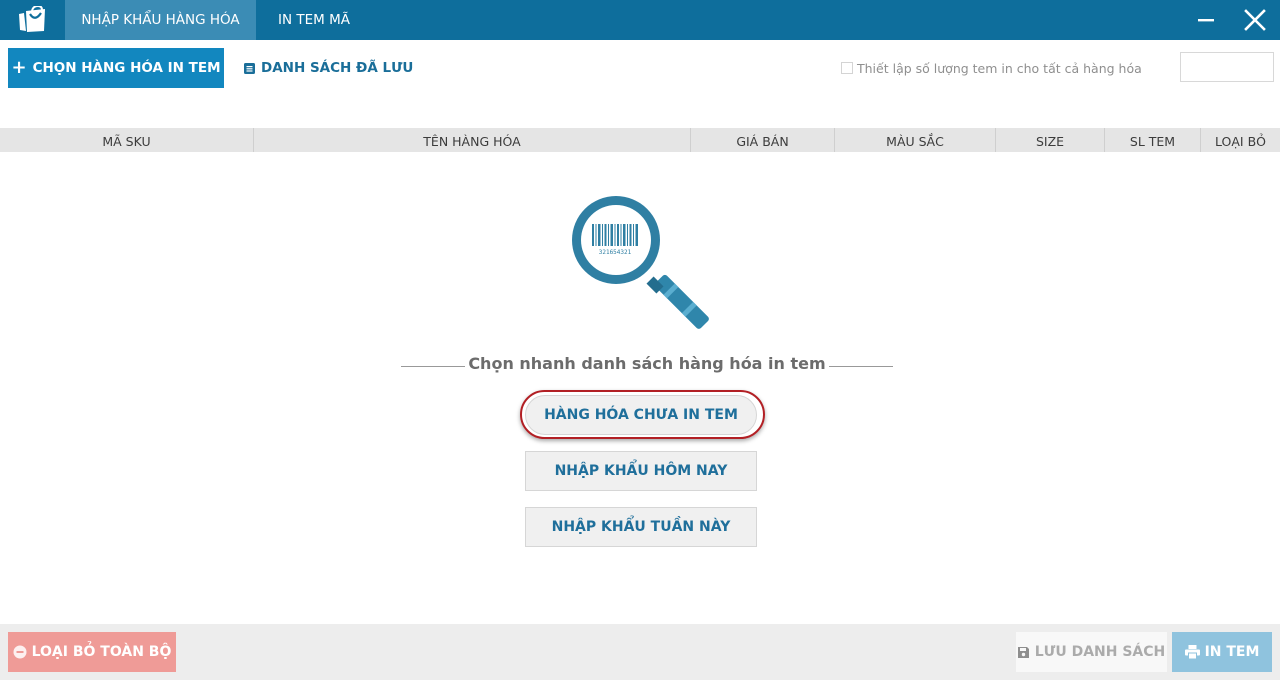  Describe the element at coordinates (640, 20) in the screenshot. I see `title-bar: NHẬP KHẨU HÀNG HÓA IN TEM MÃ` at that location.